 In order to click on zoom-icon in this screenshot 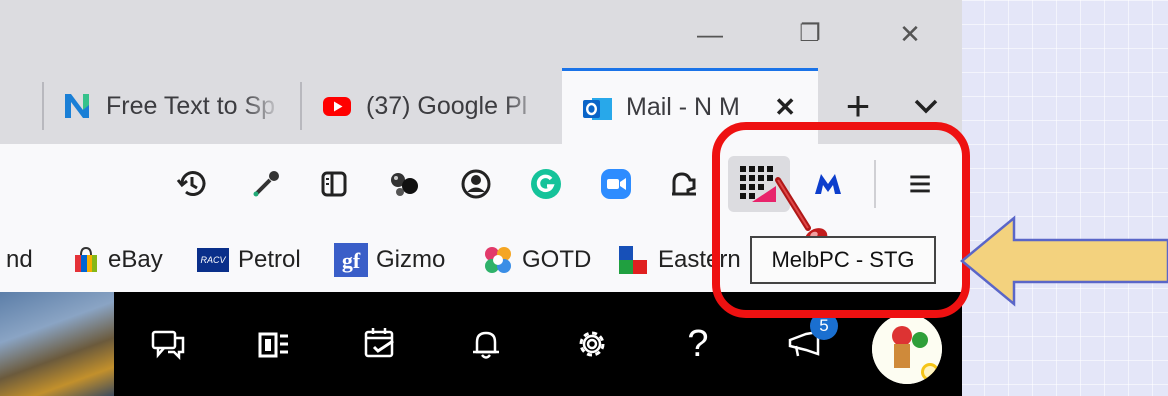, I will do `click(616, 184)`.